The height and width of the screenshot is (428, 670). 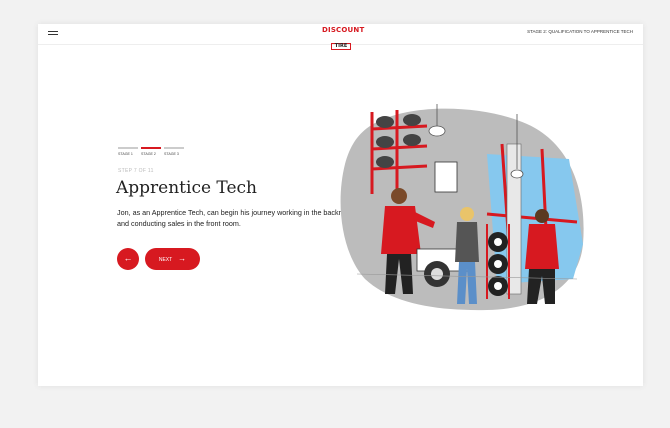 I want to click on step-indicator: STEP 7 OF 11, so click(x=136, y=171).